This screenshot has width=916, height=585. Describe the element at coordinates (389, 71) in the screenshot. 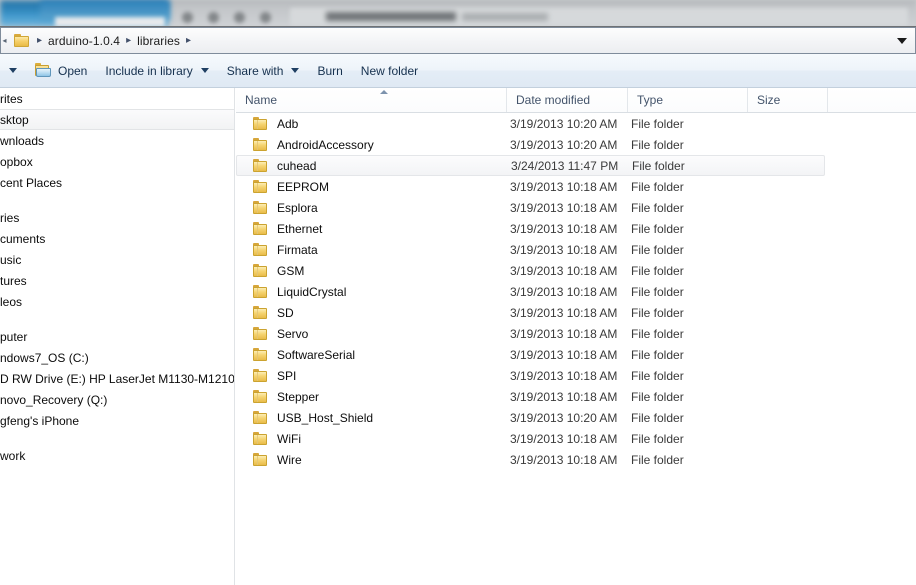

I see `new-folder-button: New folder` at that location.